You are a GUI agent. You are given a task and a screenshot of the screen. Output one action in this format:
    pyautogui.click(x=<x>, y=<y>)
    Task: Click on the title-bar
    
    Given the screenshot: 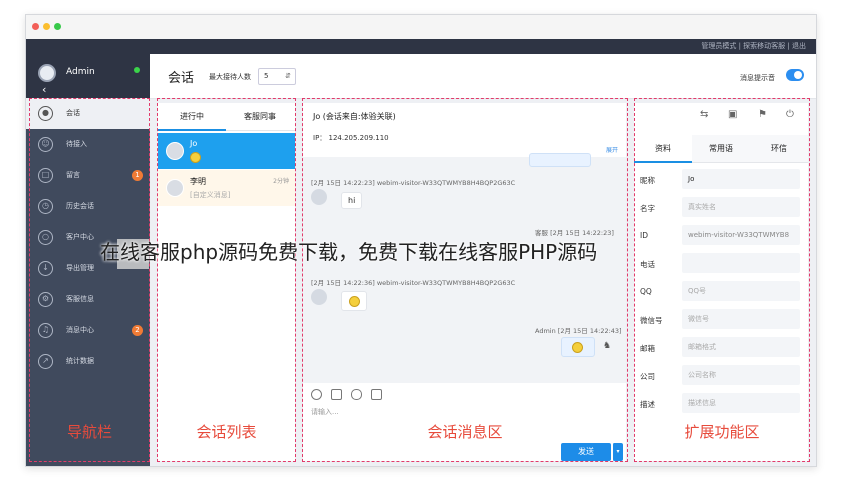 What is the action you would take?
    pyautogui.click(x=421, y=27)
    